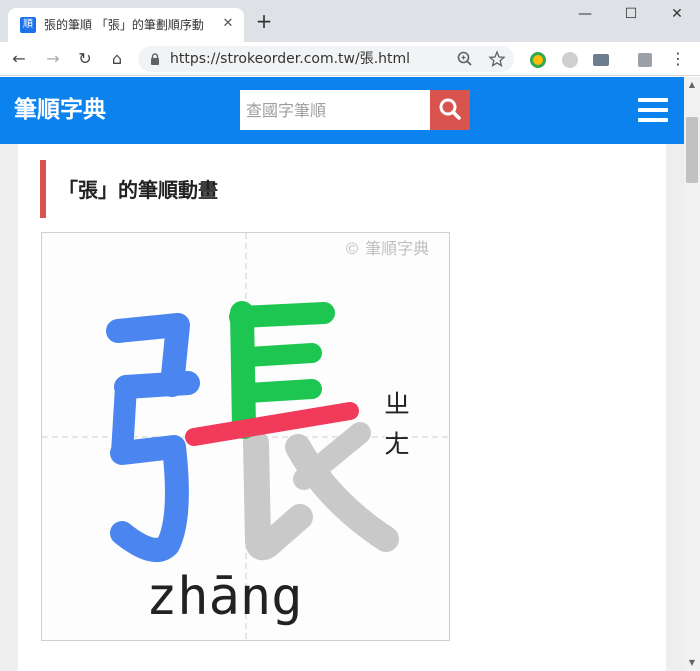 The width and height of the screenshot is (700, 671). What do you see at coordinates (538, 60) in the screenshot?
I see `extension-chrome-icon` at bounding box center [538, 60].